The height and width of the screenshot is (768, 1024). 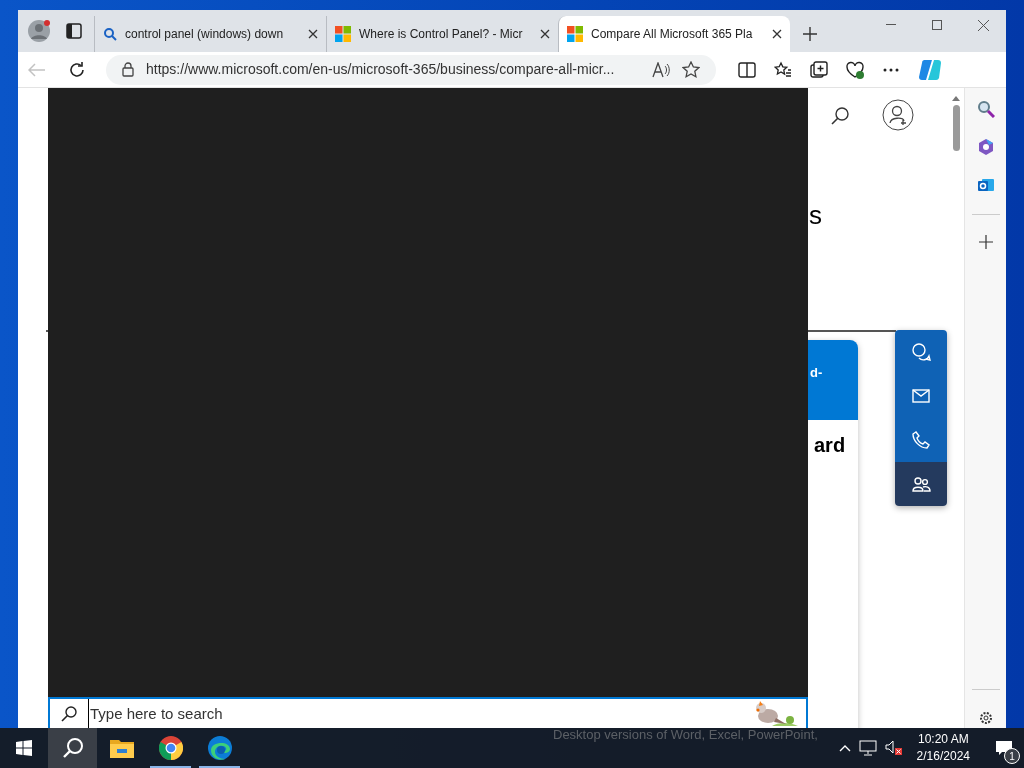 I want to click on browser-tab: Compare All Microsoft 365 Pla, so click(x=674, y=34).